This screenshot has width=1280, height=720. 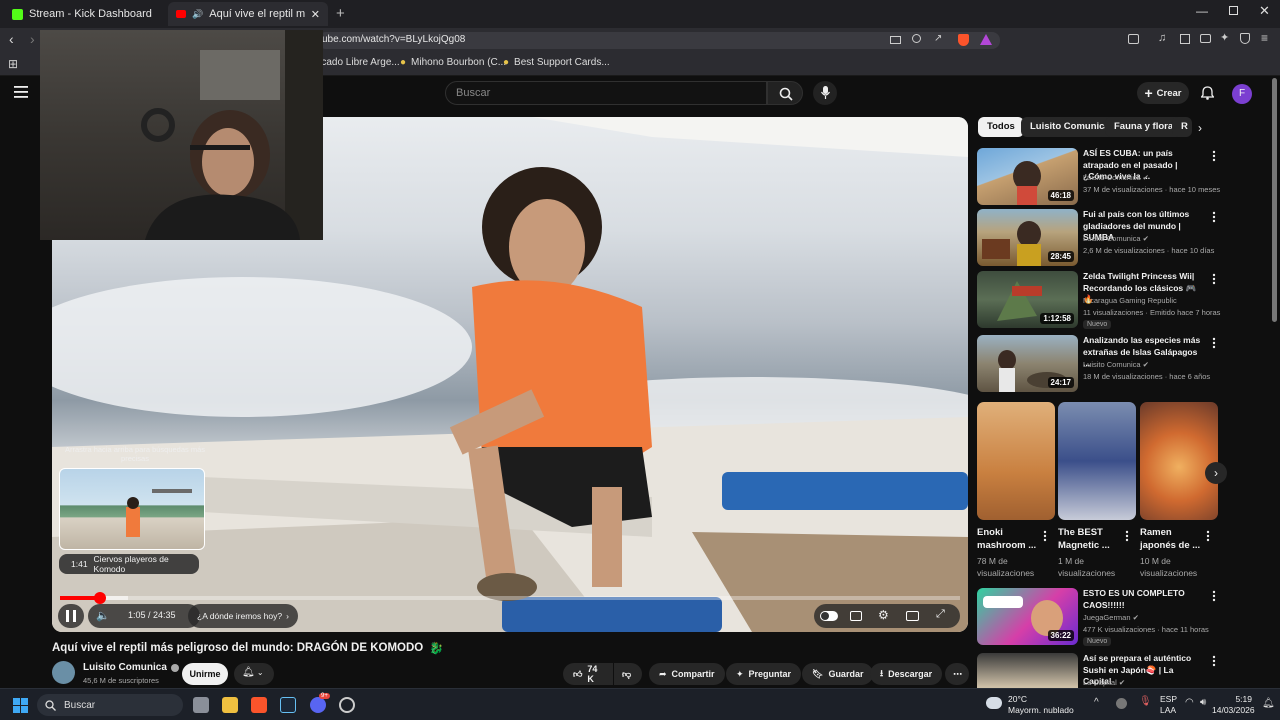 I want to click on notifications-bell-icon, so click(x=1207, y=93).